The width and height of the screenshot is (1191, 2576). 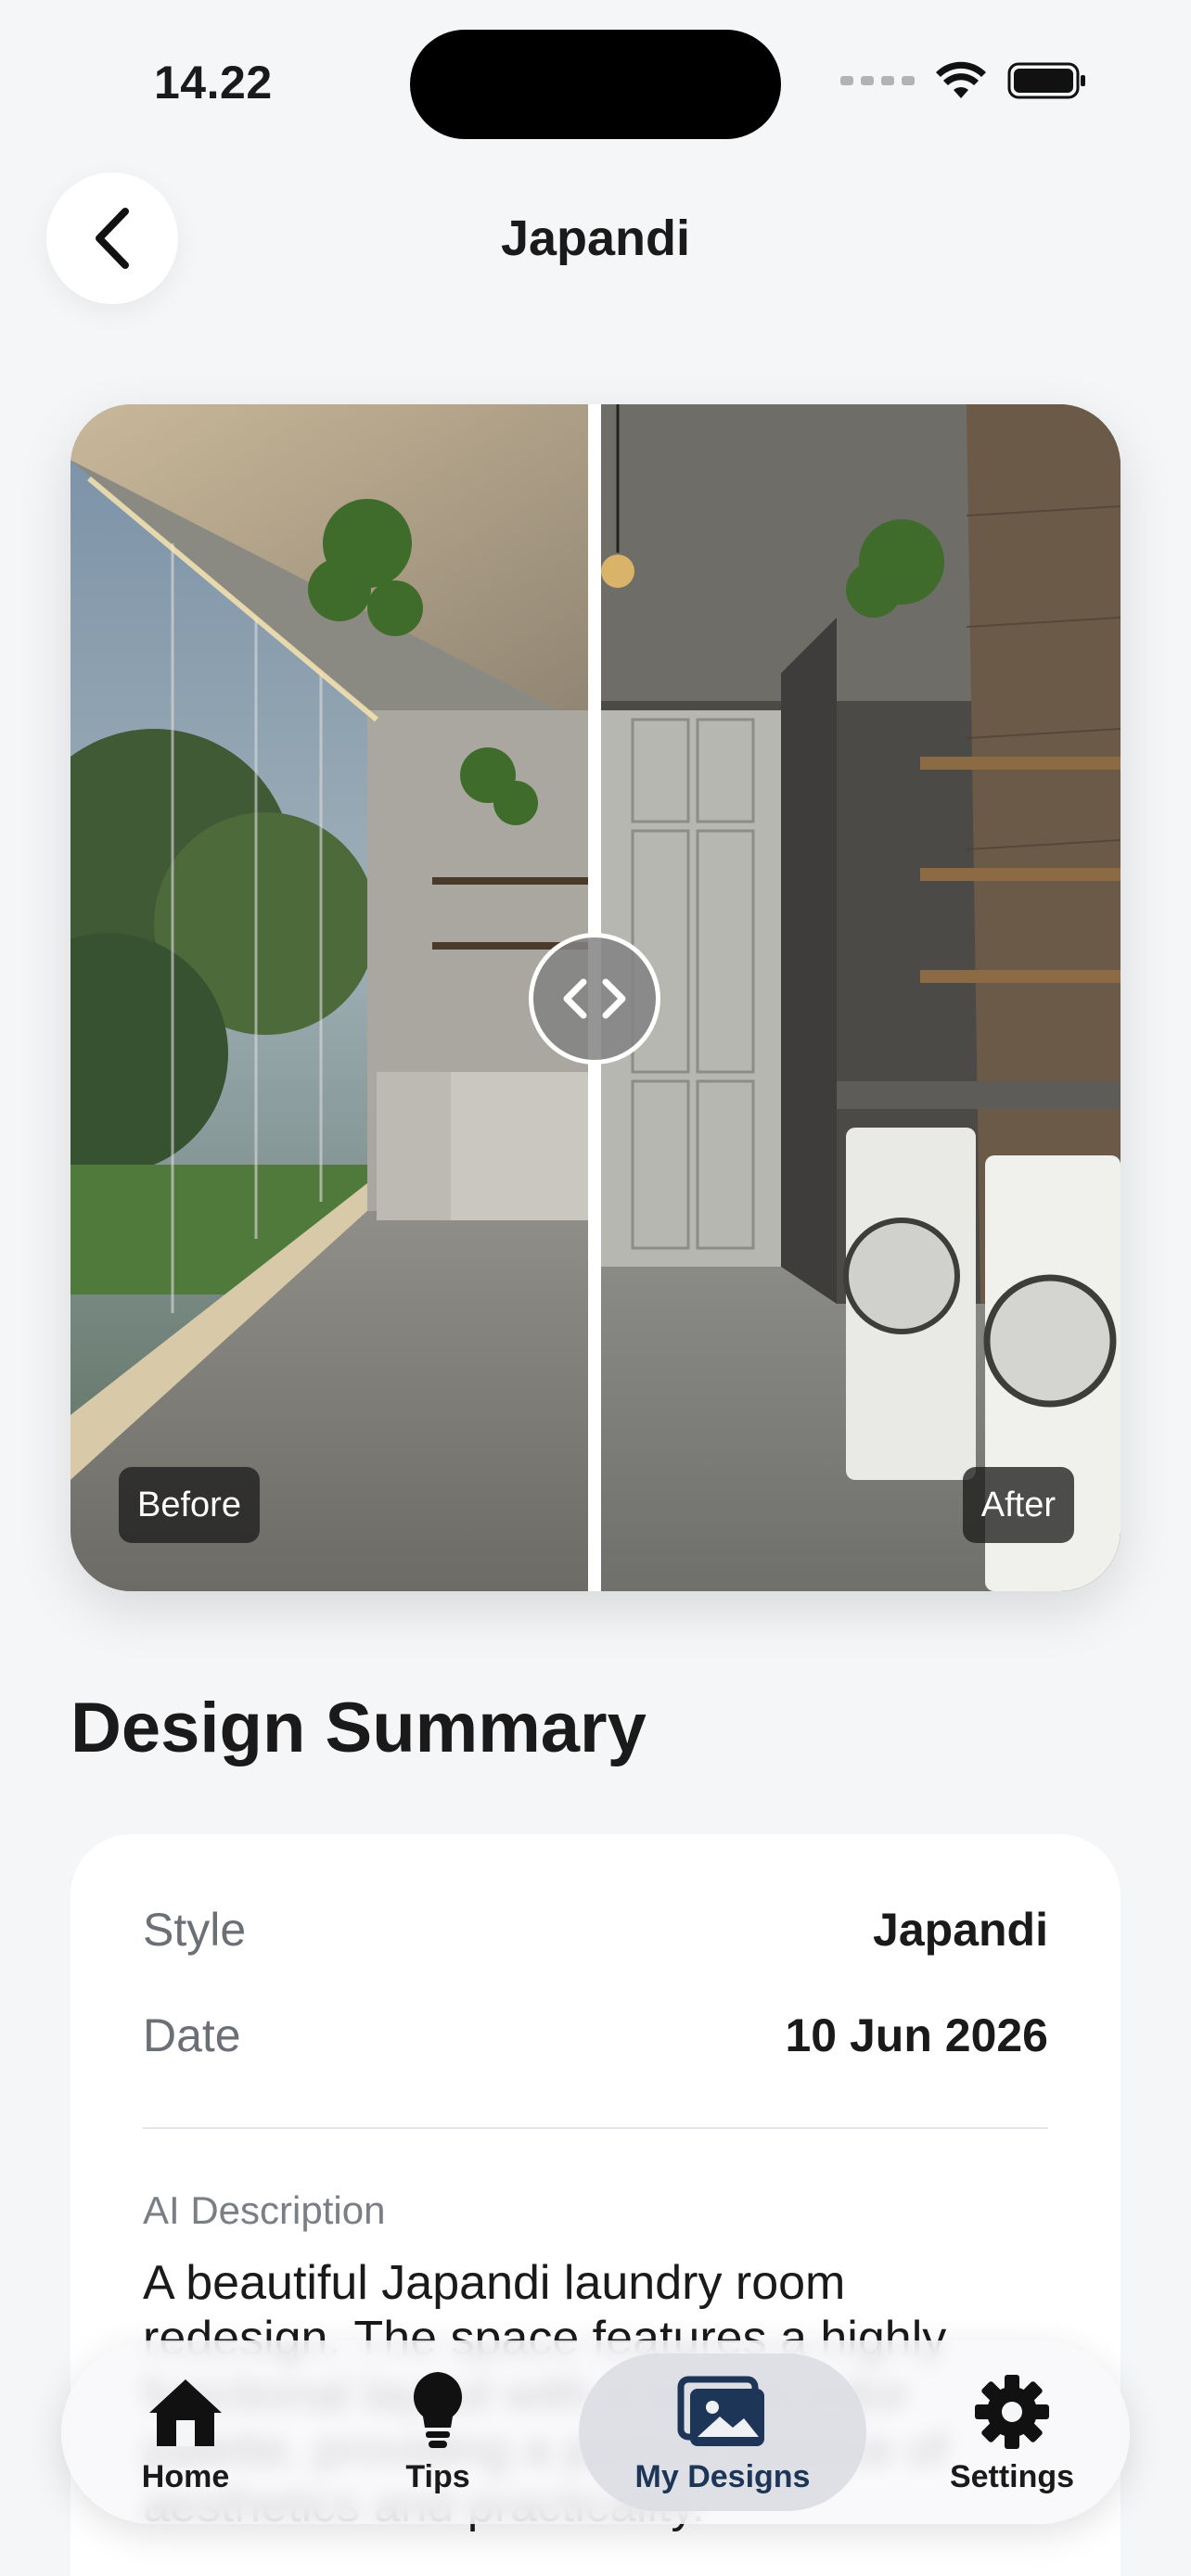 I want to click on tab-bar: Home Tips My Designs Settings, so click(x=595, y=2432).